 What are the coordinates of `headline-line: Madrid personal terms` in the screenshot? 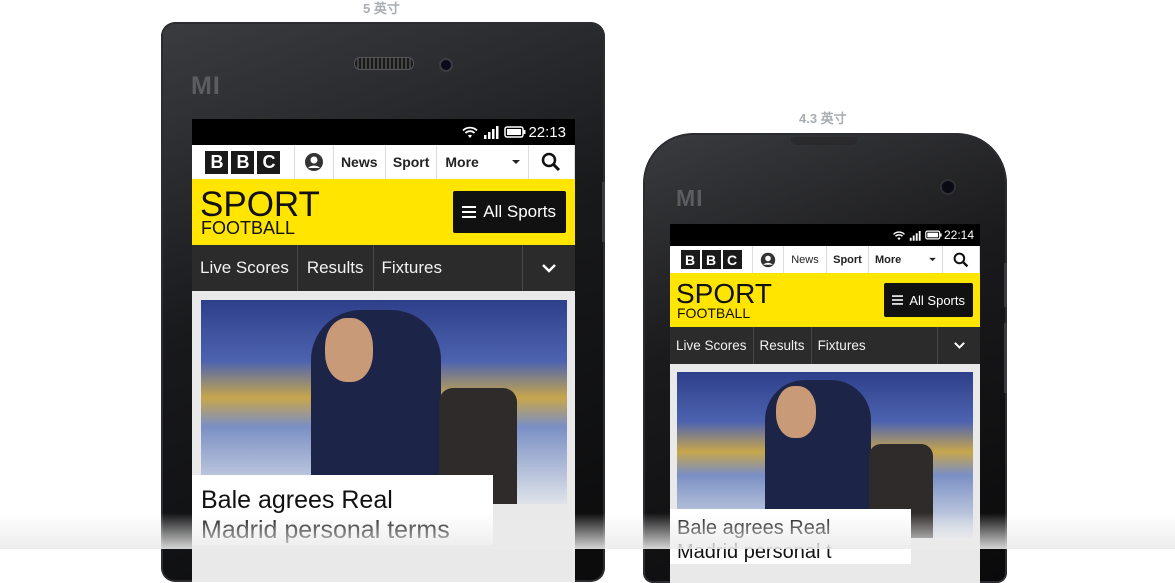 It's located at (325, 530).